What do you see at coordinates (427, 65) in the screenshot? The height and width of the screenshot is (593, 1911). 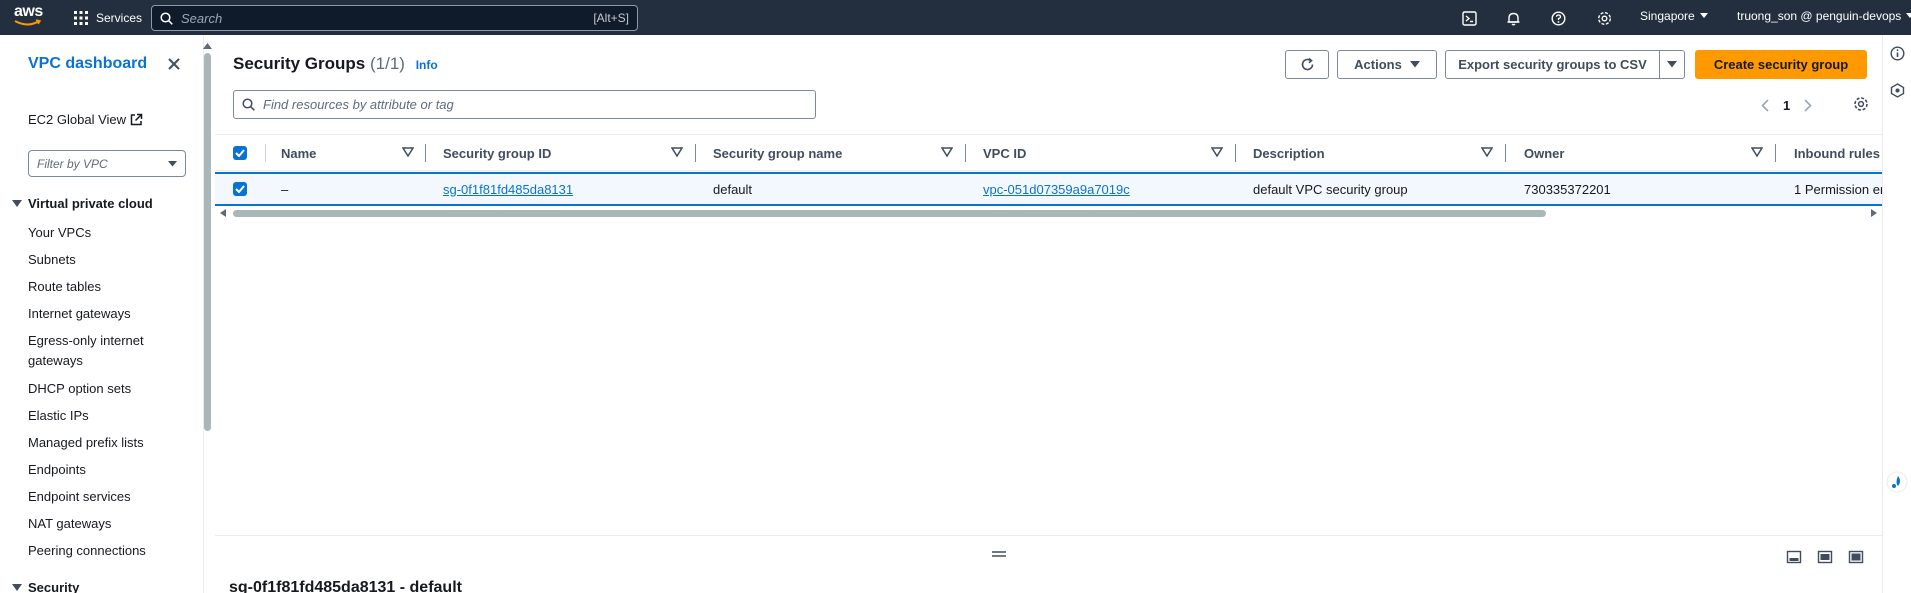 I see `info-link: Info` at bounding box center [427, 65].